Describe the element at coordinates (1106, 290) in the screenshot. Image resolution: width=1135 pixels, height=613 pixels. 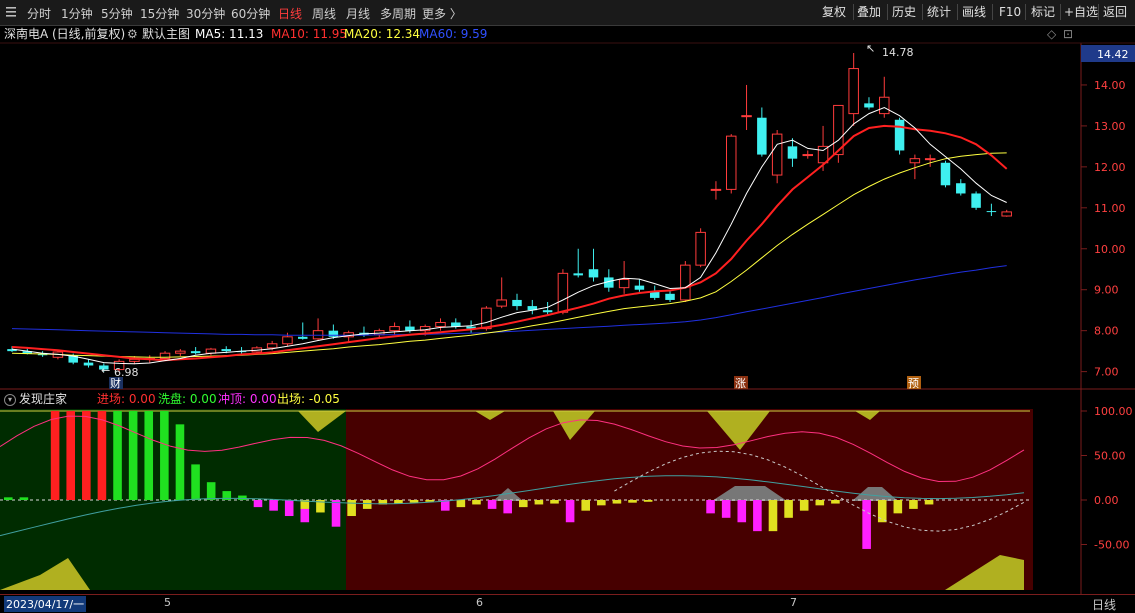
I see `y-axis-label: 9.00` at that location.